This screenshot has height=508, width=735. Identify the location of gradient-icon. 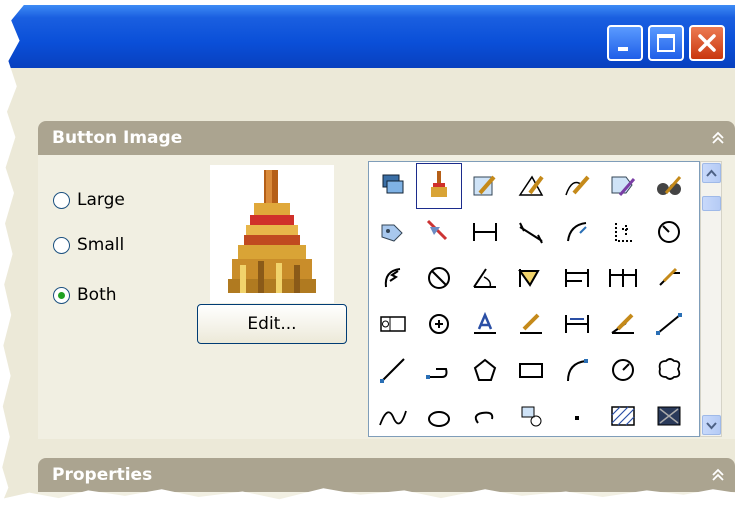
(669, 416).